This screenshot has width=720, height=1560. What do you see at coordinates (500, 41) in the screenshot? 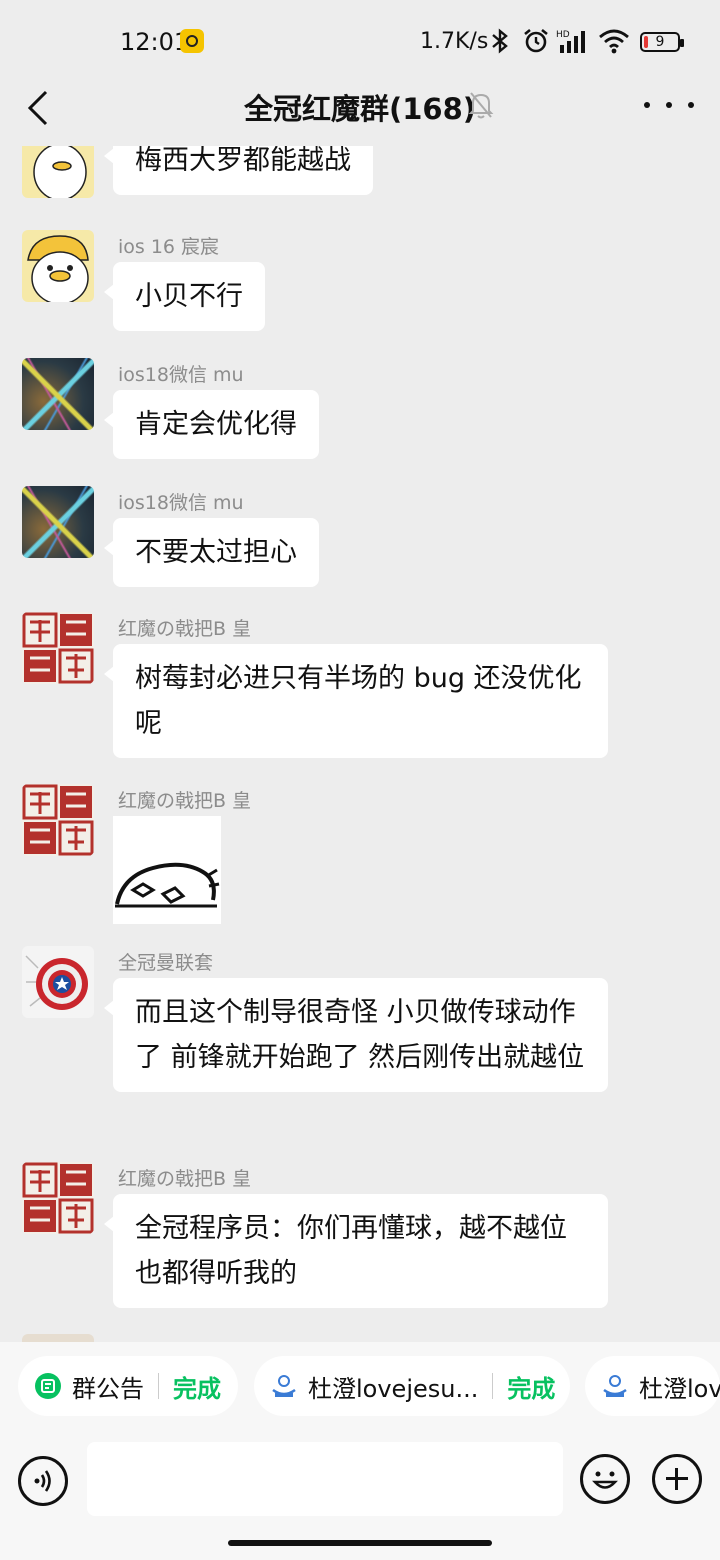
I see `bluetooth-icon` at bounding box center [500, 41].